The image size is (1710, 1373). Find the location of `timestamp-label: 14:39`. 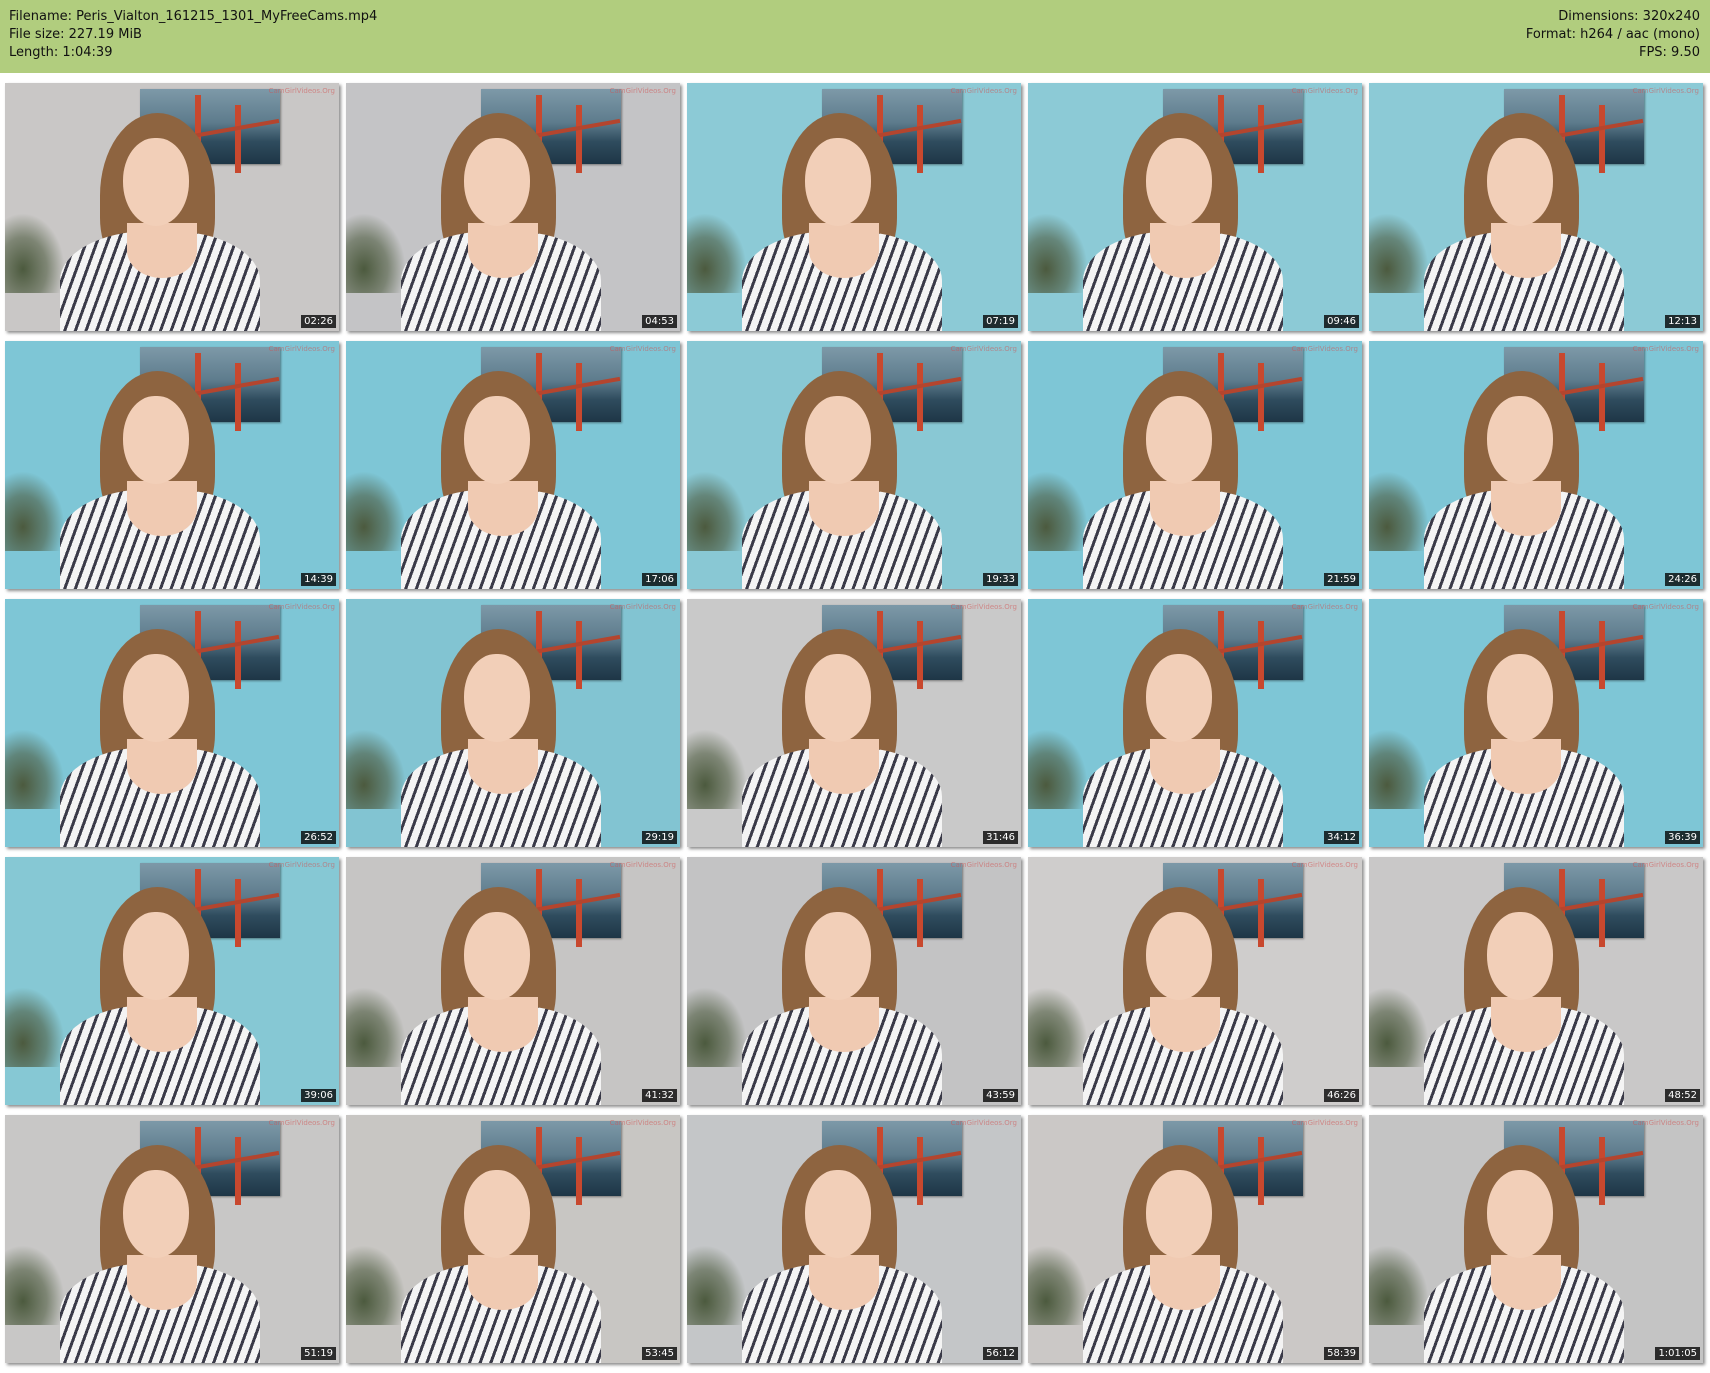

timestamp-label: 14:39 is located at coordinates (318, 579).